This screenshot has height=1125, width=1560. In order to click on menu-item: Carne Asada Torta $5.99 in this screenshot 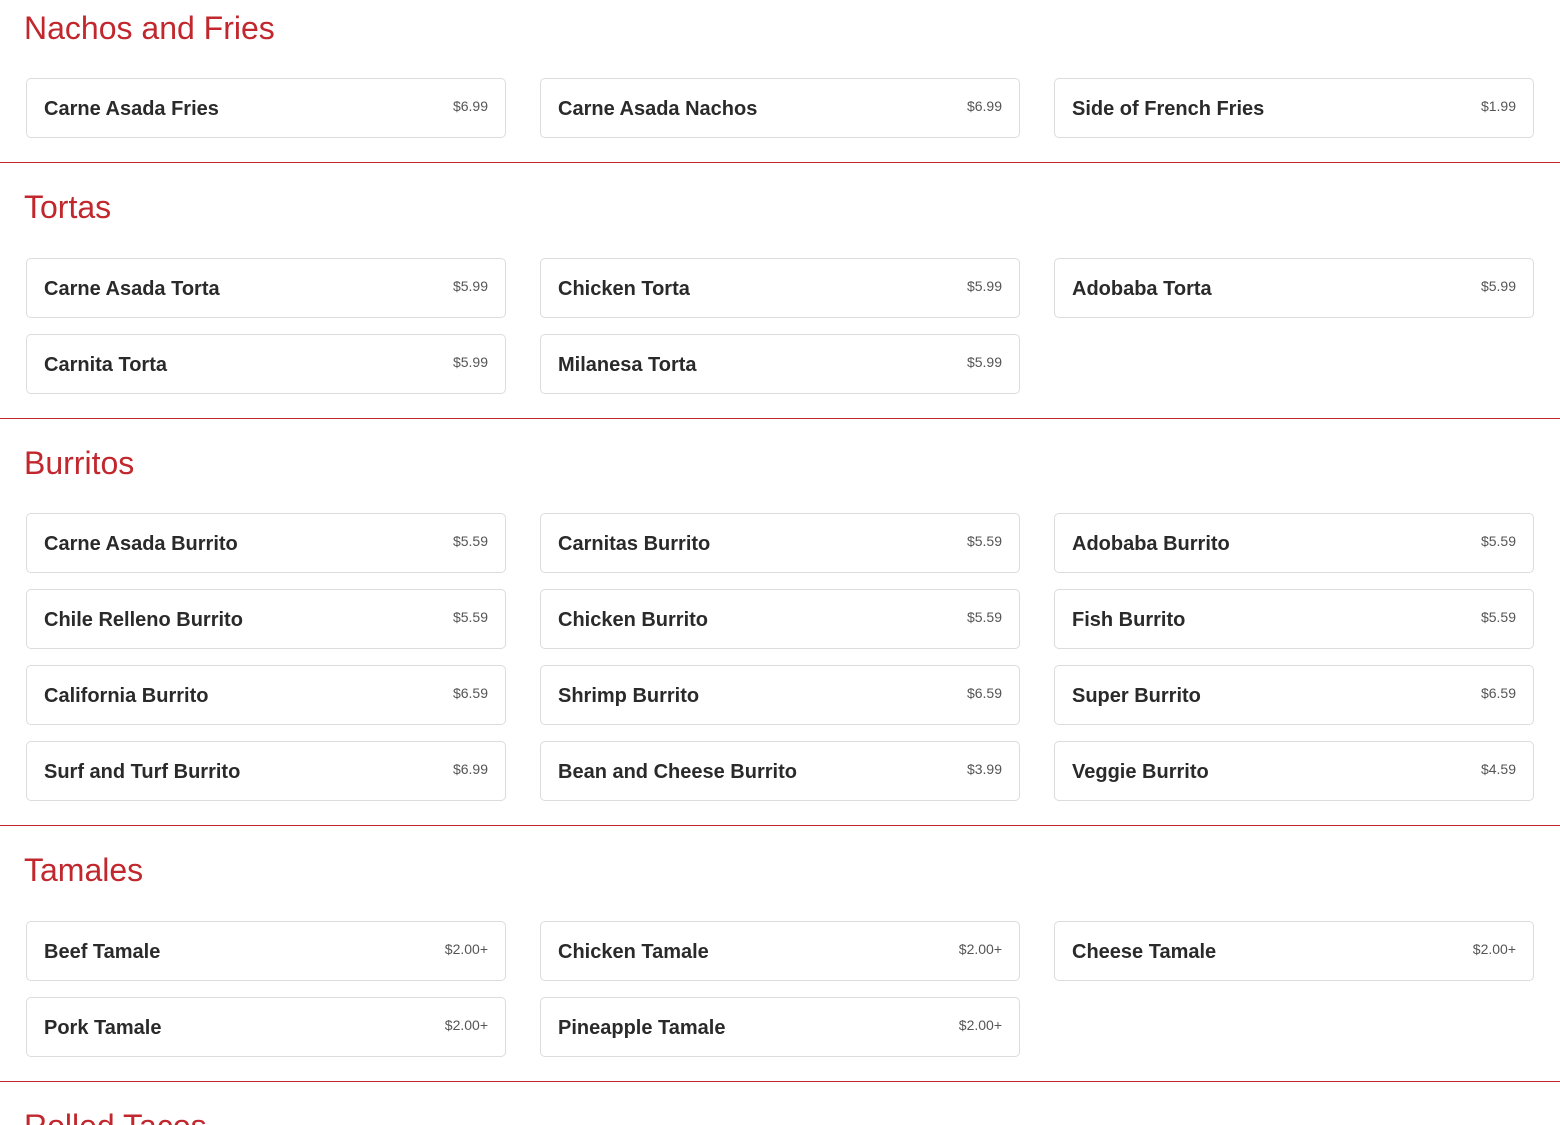, I will do `click(266, 288)`.